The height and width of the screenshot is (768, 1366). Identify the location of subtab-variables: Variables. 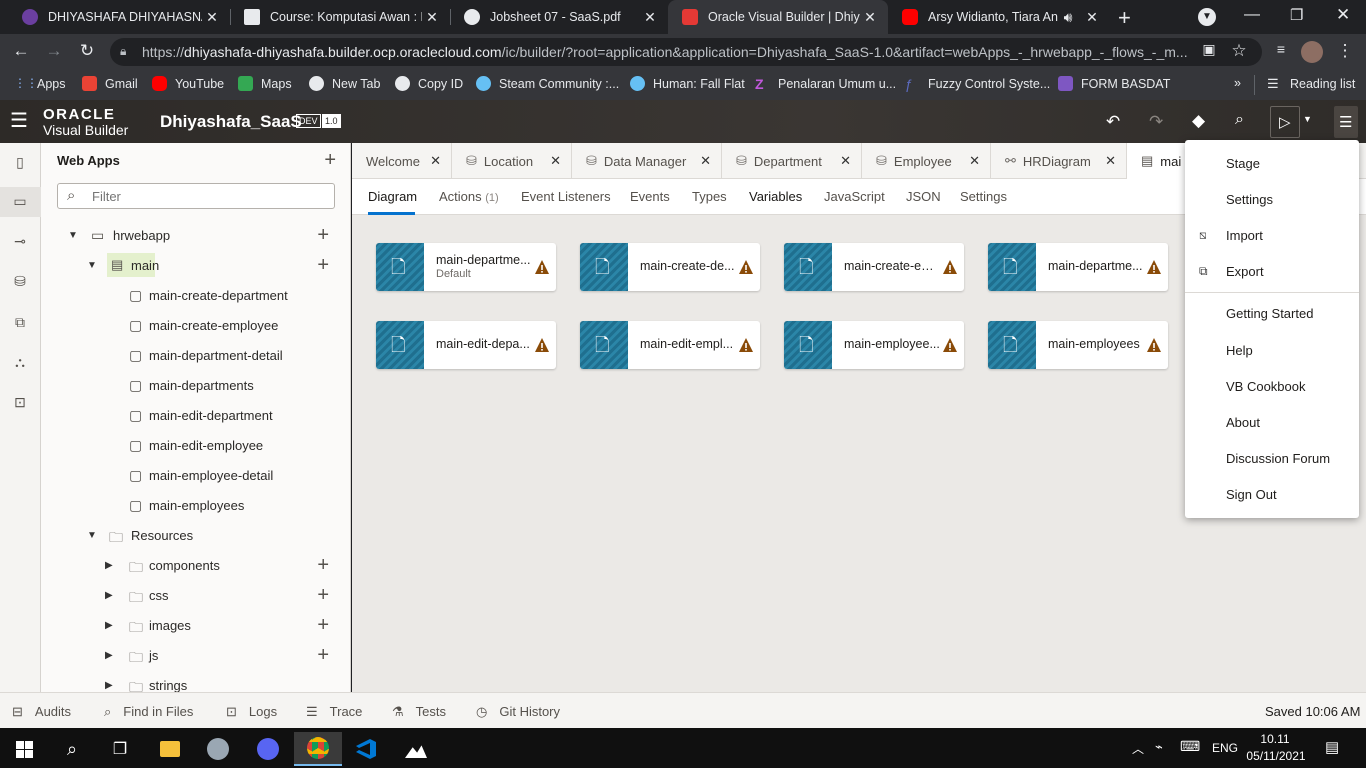
(775, 196).